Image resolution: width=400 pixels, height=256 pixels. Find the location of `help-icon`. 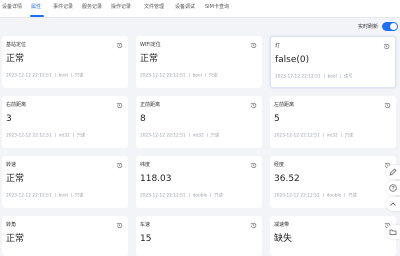

help-icon is located at coordinates (393, 188).